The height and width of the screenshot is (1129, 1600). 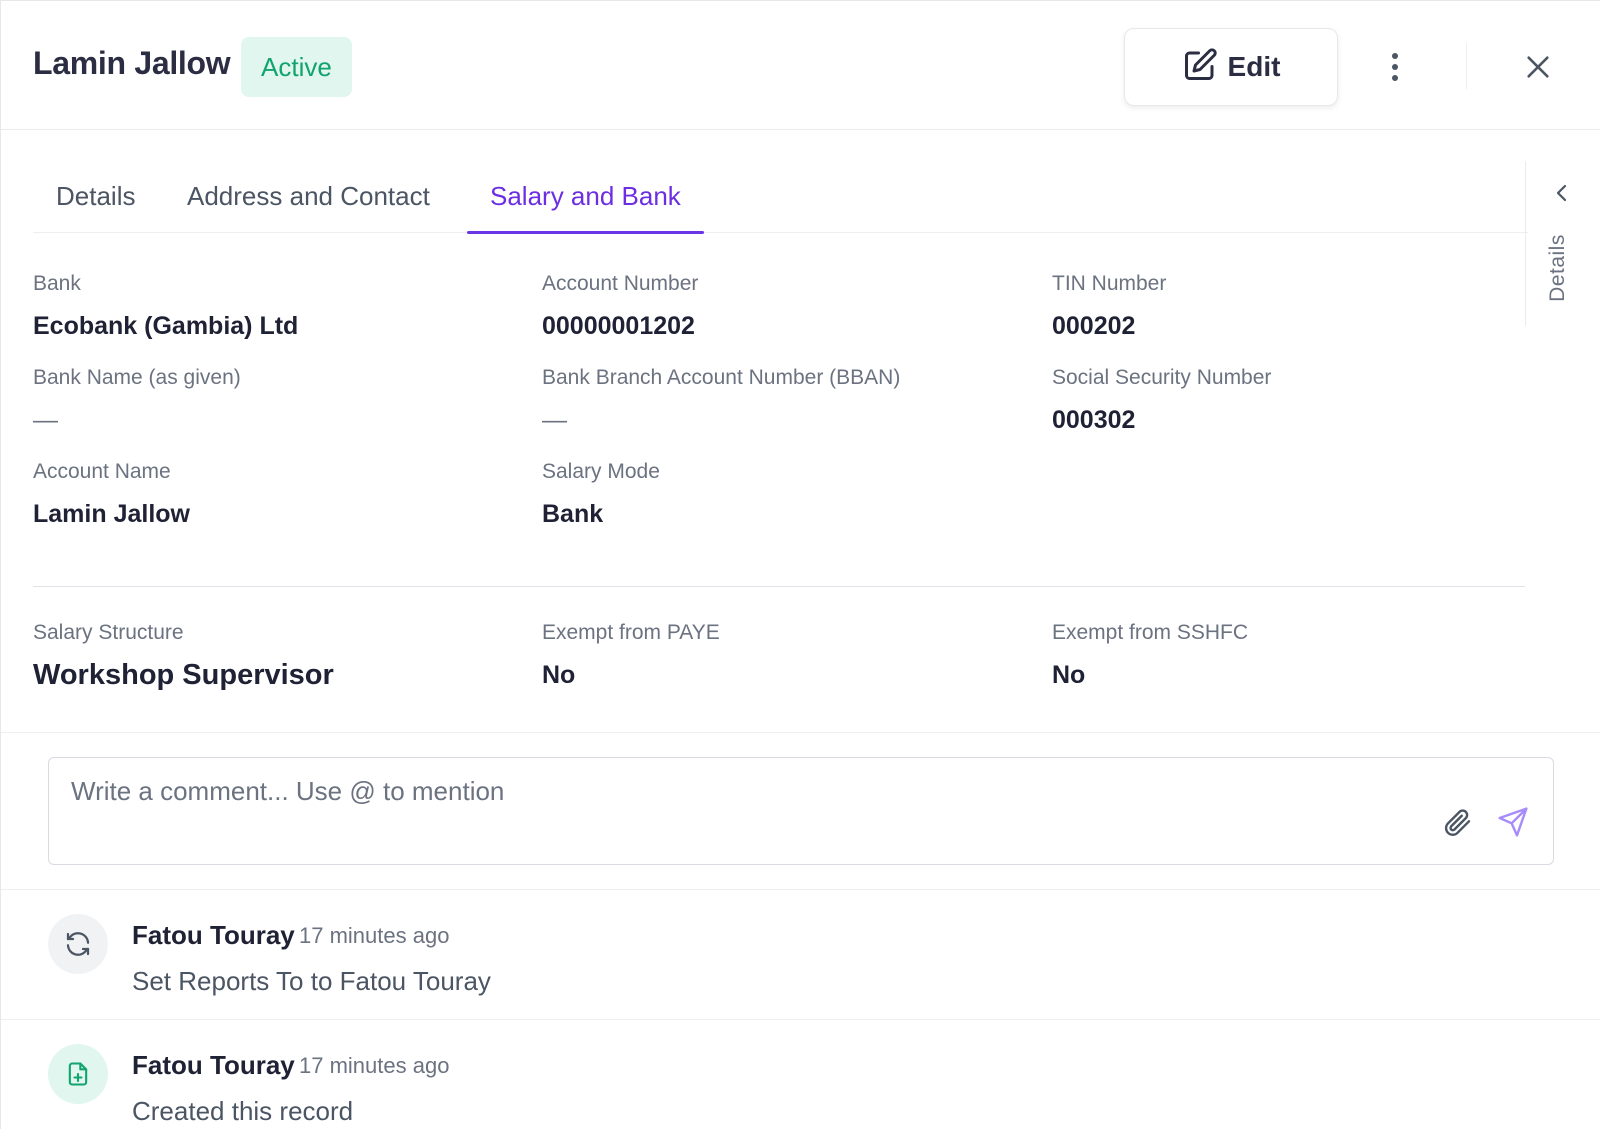 I want to click on field-social-security-number: Social Security Number 000302, so click(x=1161, y=400).